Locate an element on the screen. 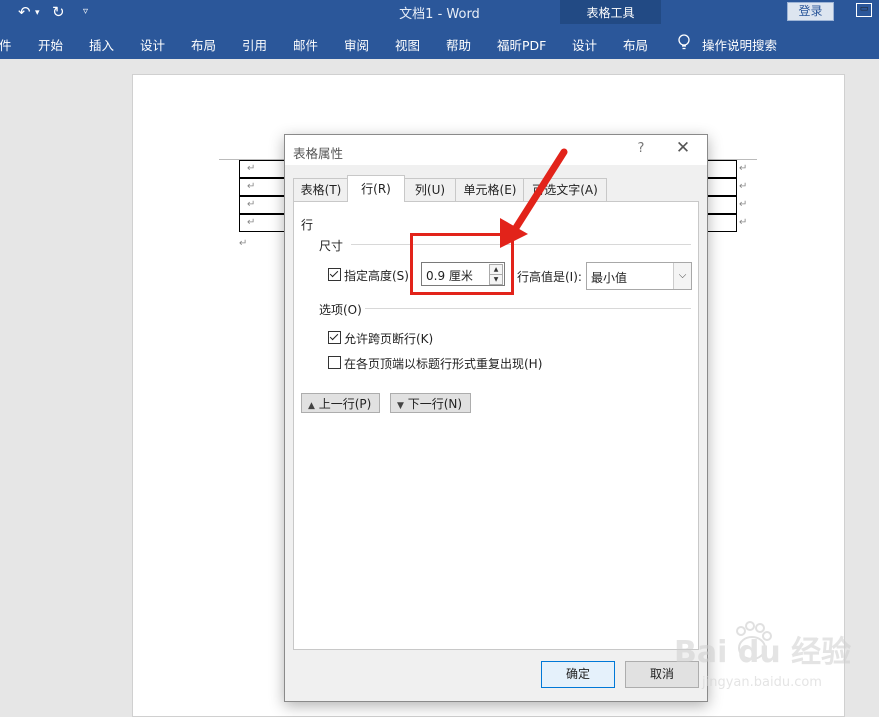 This screenshot has height=717, width=879. table-tools-label: 表格工具 is located at coordinates (610, 13).